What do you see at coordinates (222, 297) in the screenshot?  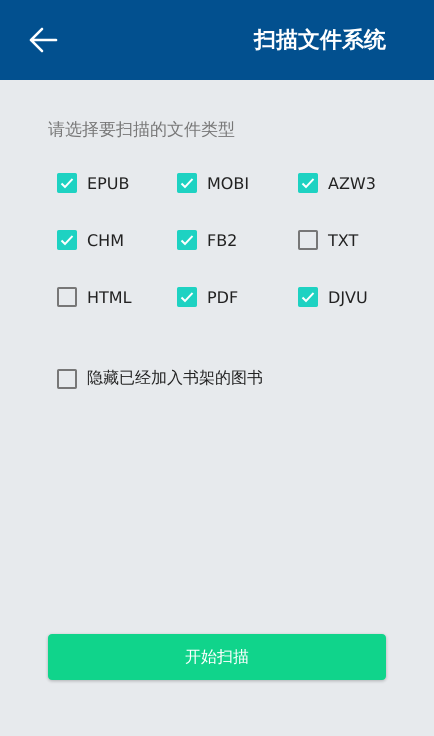 I see `file-type-label: PDF` at bounding box center [222, 297].